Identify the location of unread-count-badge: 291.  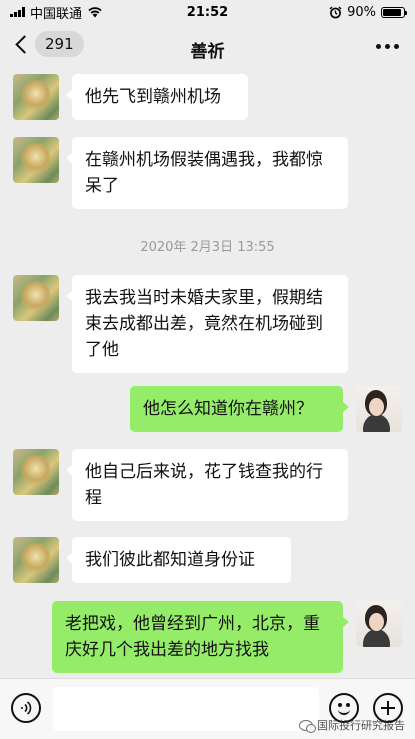
(59, 44).